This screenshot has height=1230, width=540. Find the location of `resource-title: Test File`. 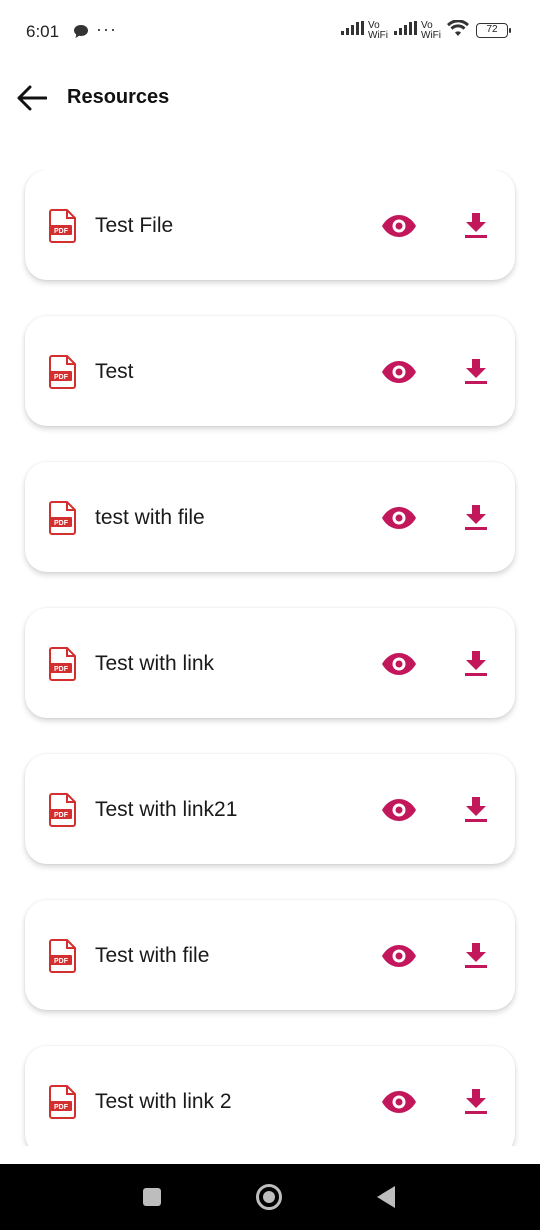

resource-title: Test File is located at coordinates (134, 225).